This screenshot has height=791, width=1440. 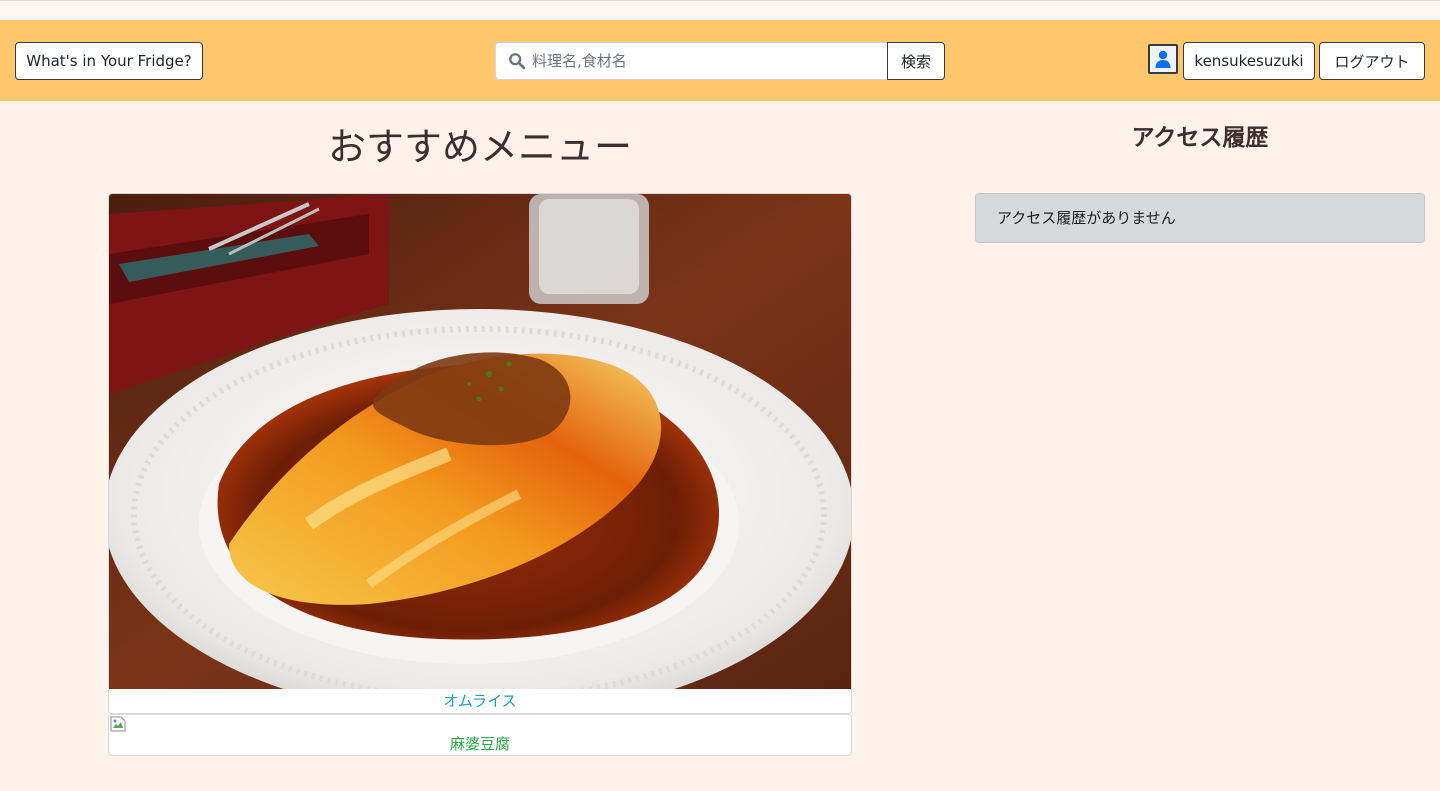 What do you see at coordinates (479, 147) in the screenshot?
I see `page-title: おすすめメニュー` at bounding box center [479, 147].